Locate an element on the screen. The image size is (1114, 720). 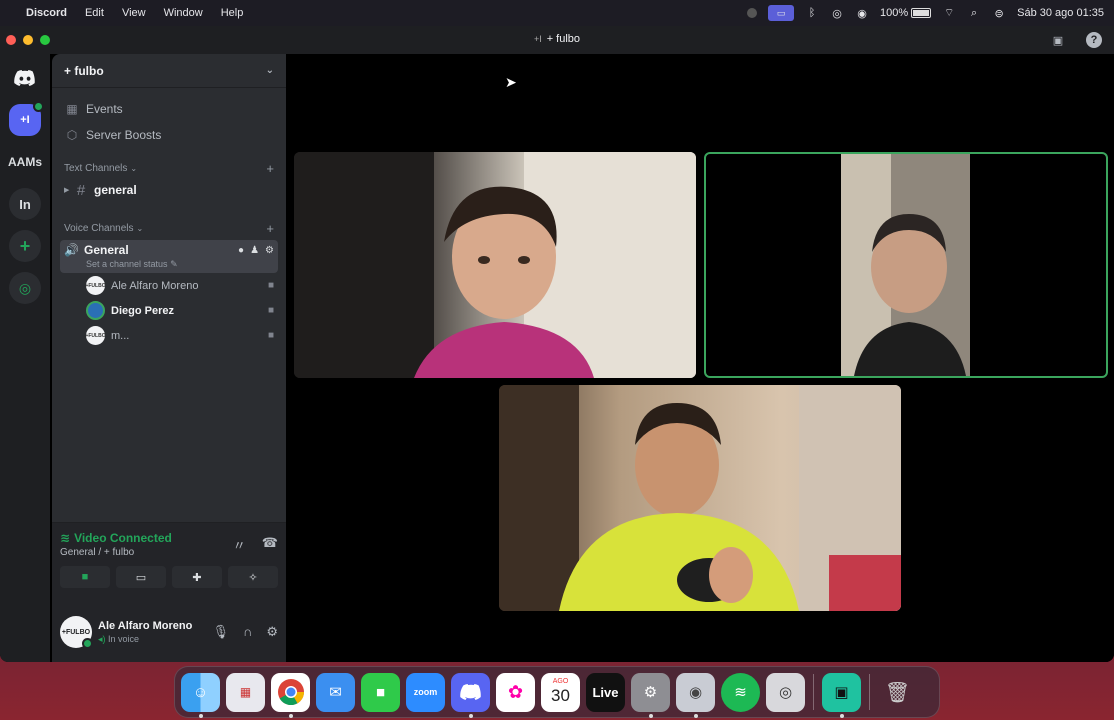
channel-name: general is located at coordinates (115, 190).